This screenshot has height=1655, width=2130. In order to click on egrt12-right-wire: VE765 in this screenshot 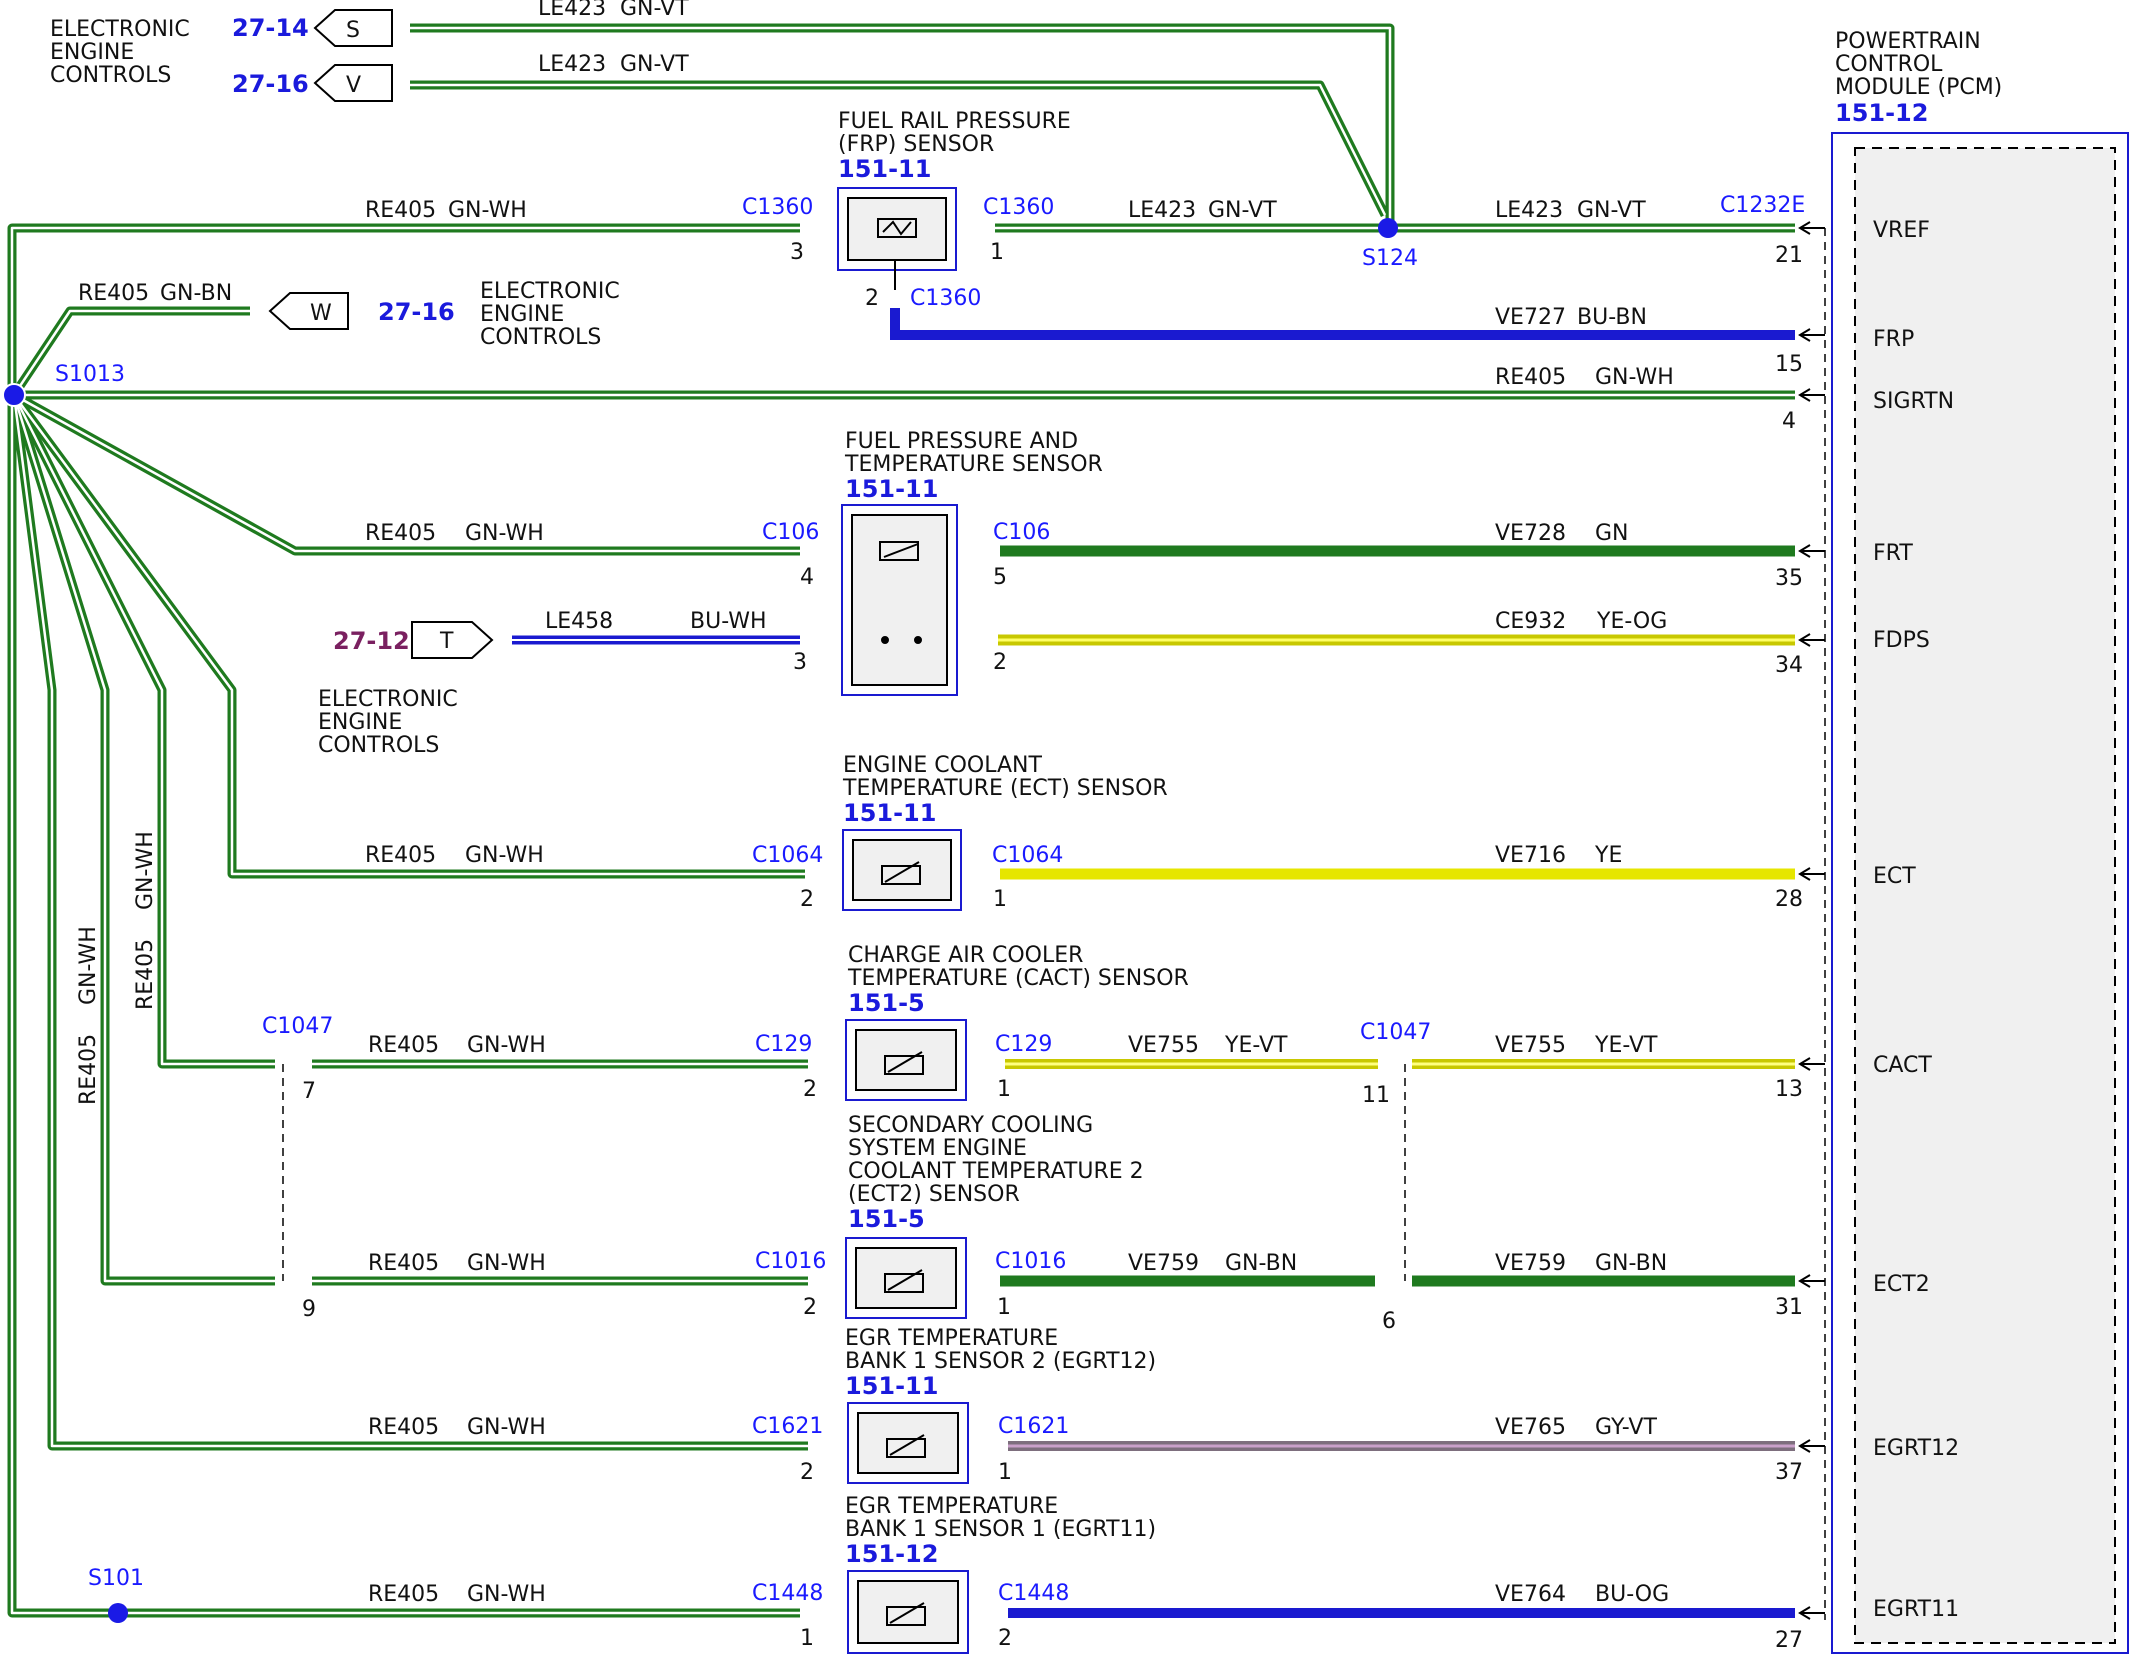, I will do `click(1530, 1427)`.